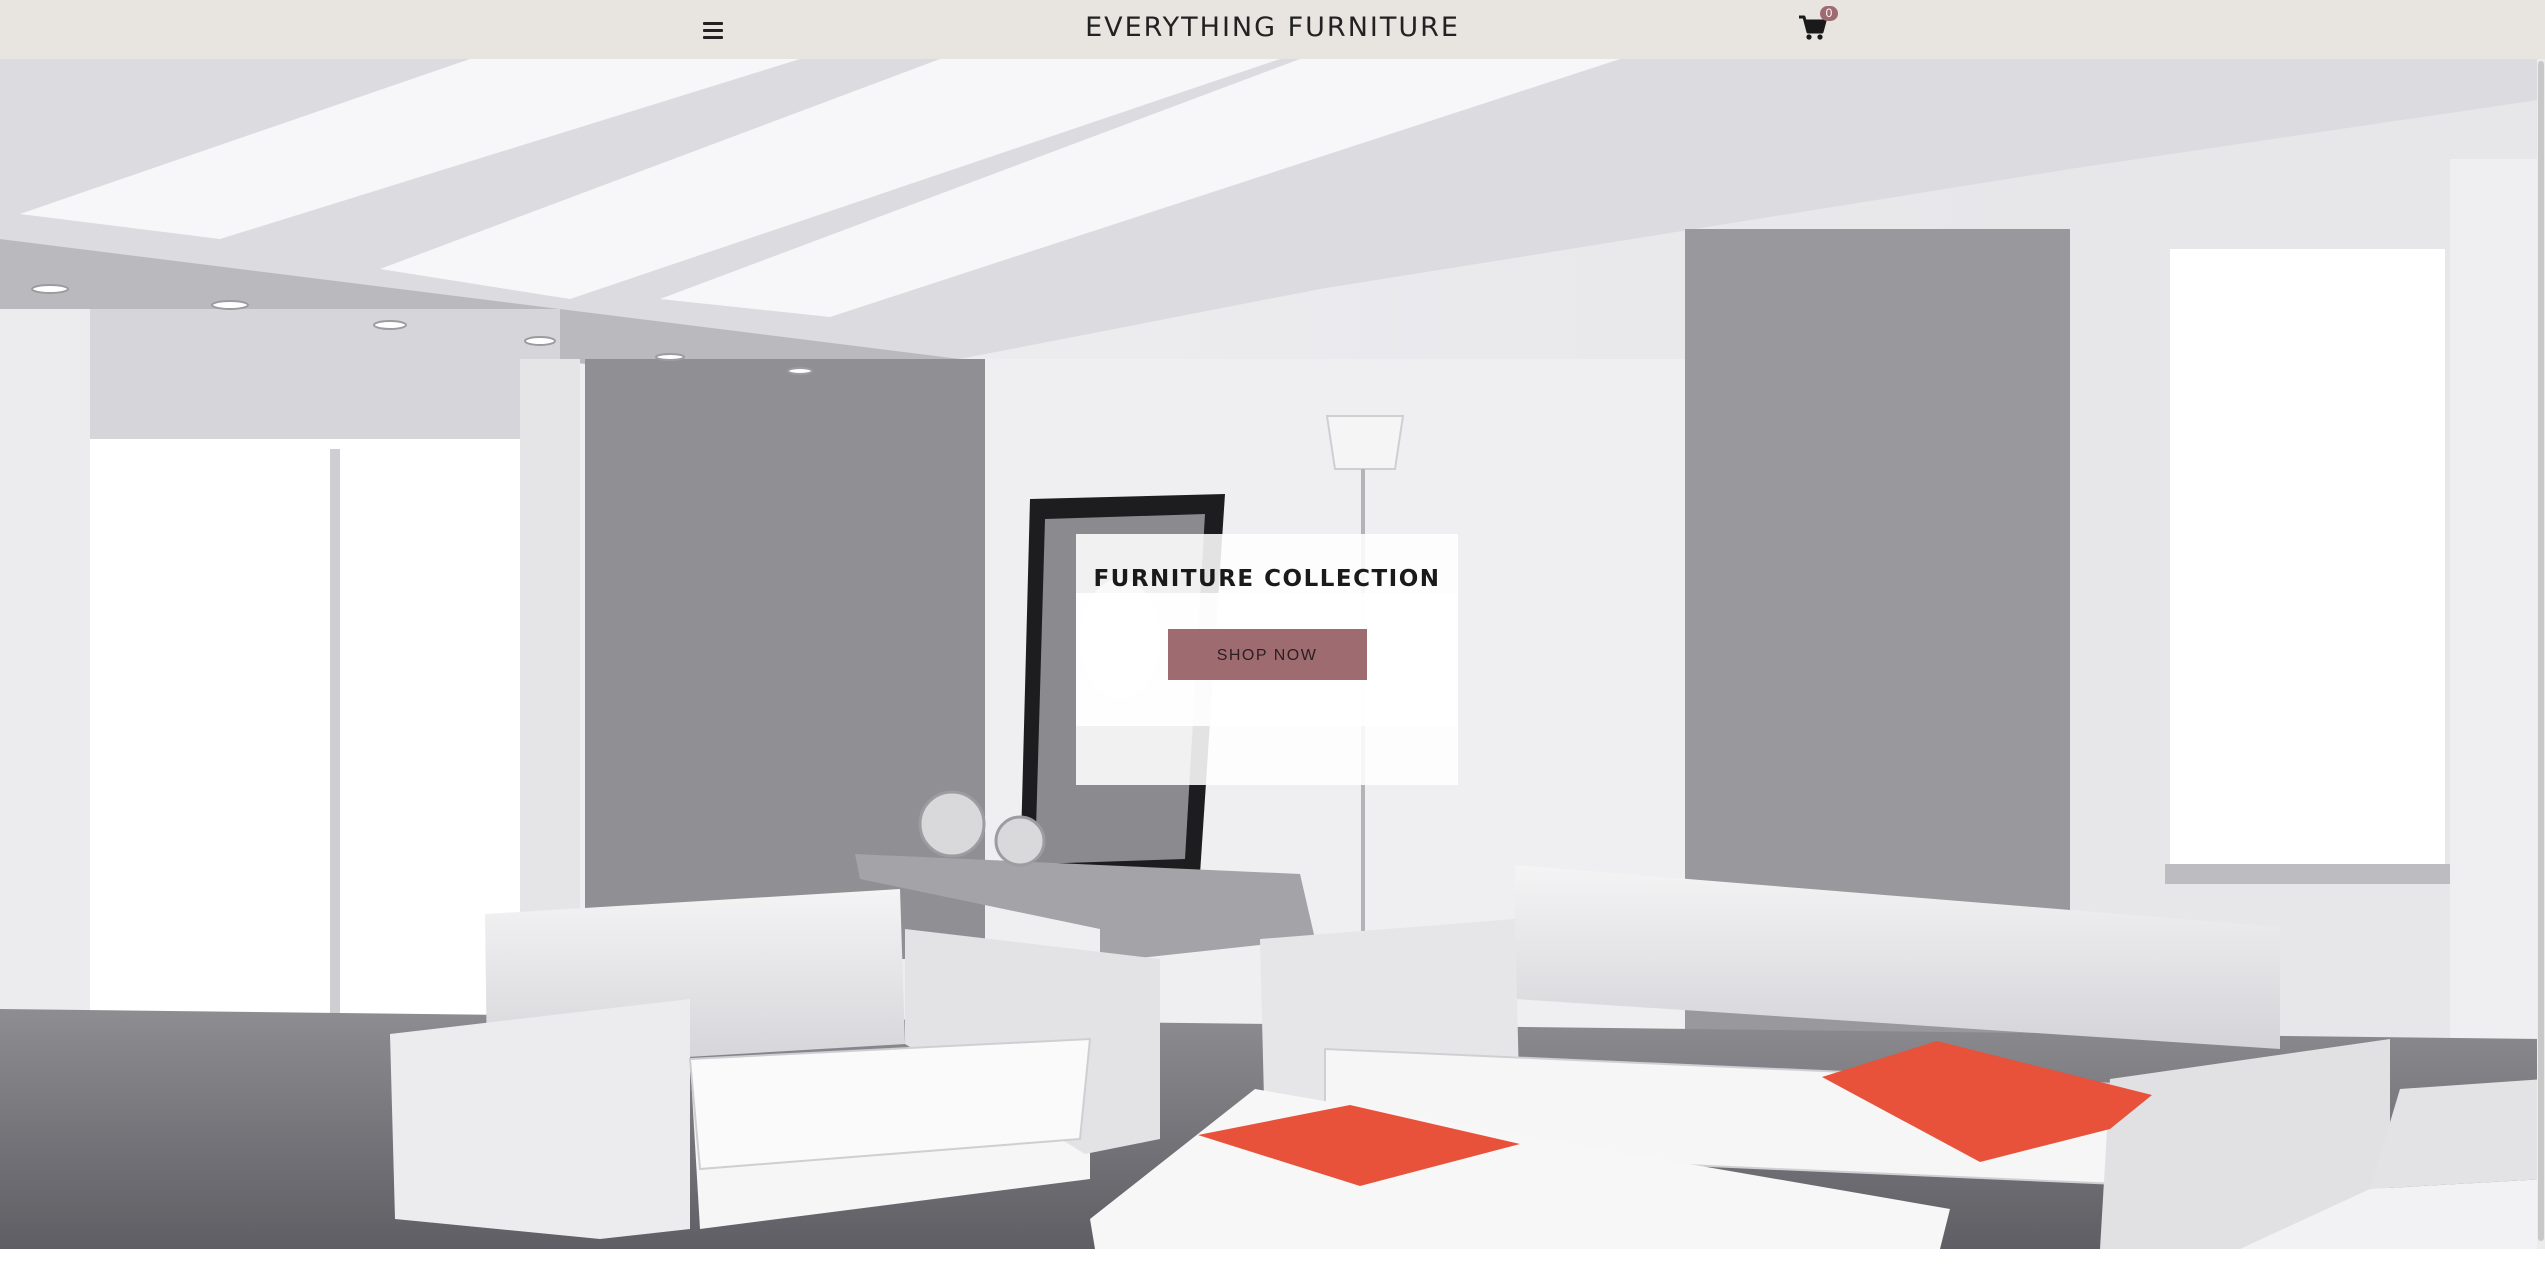 This screenshot has width=2545, height=1279. I want to click on shop-now-button: SHOP NOW, so click(1267, 654).